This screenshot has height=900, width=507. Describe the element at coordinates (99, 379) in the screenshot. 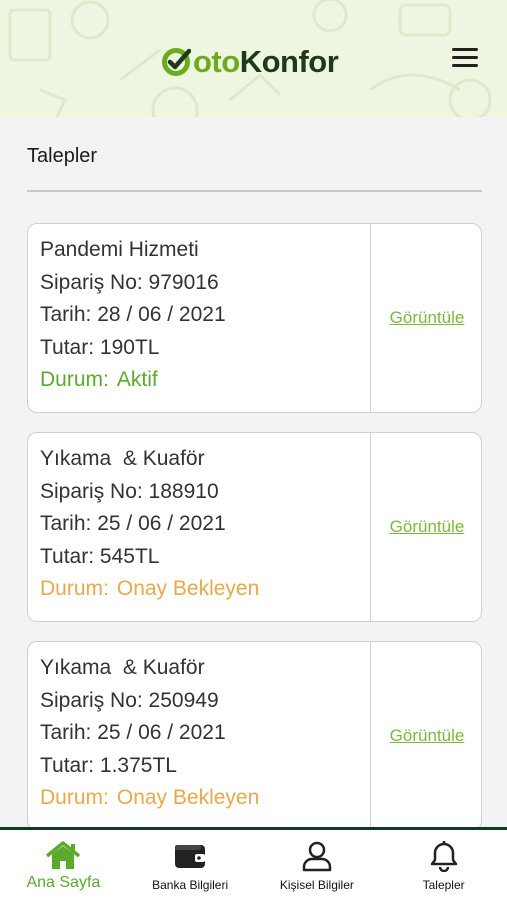

I see `order-status-row: Durum: Aktif` at that location.